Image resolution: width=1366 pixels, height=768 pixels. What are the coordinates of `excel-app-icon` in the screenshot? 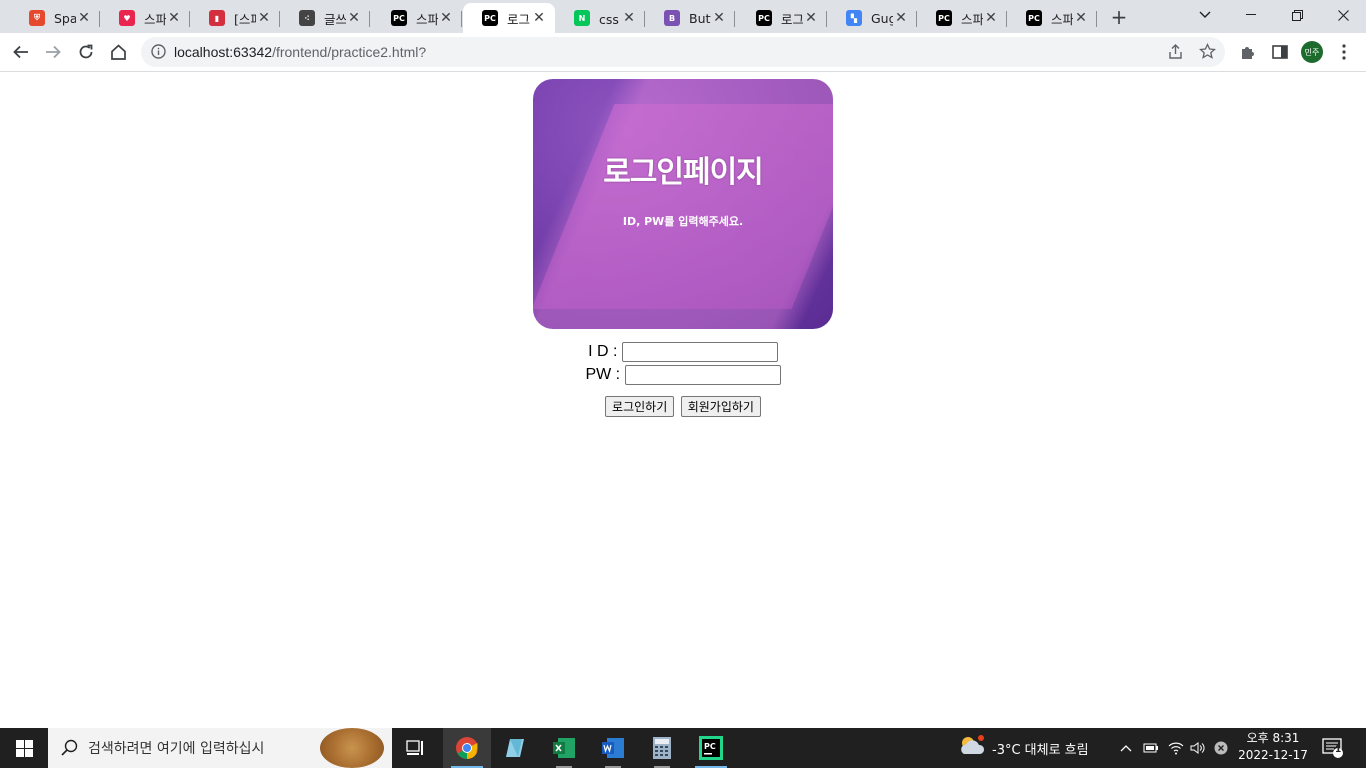 It's located at (564, 748).